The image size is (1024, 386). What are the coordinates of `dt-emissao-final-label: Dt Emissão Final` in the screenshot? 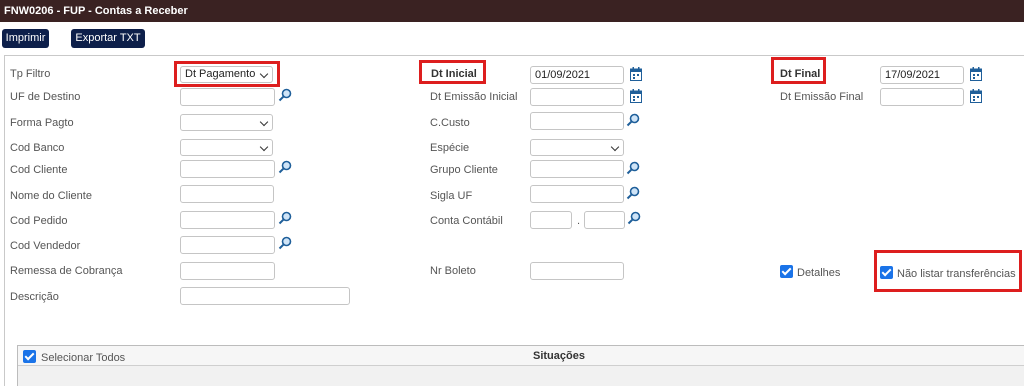 It's located at (822, 97).